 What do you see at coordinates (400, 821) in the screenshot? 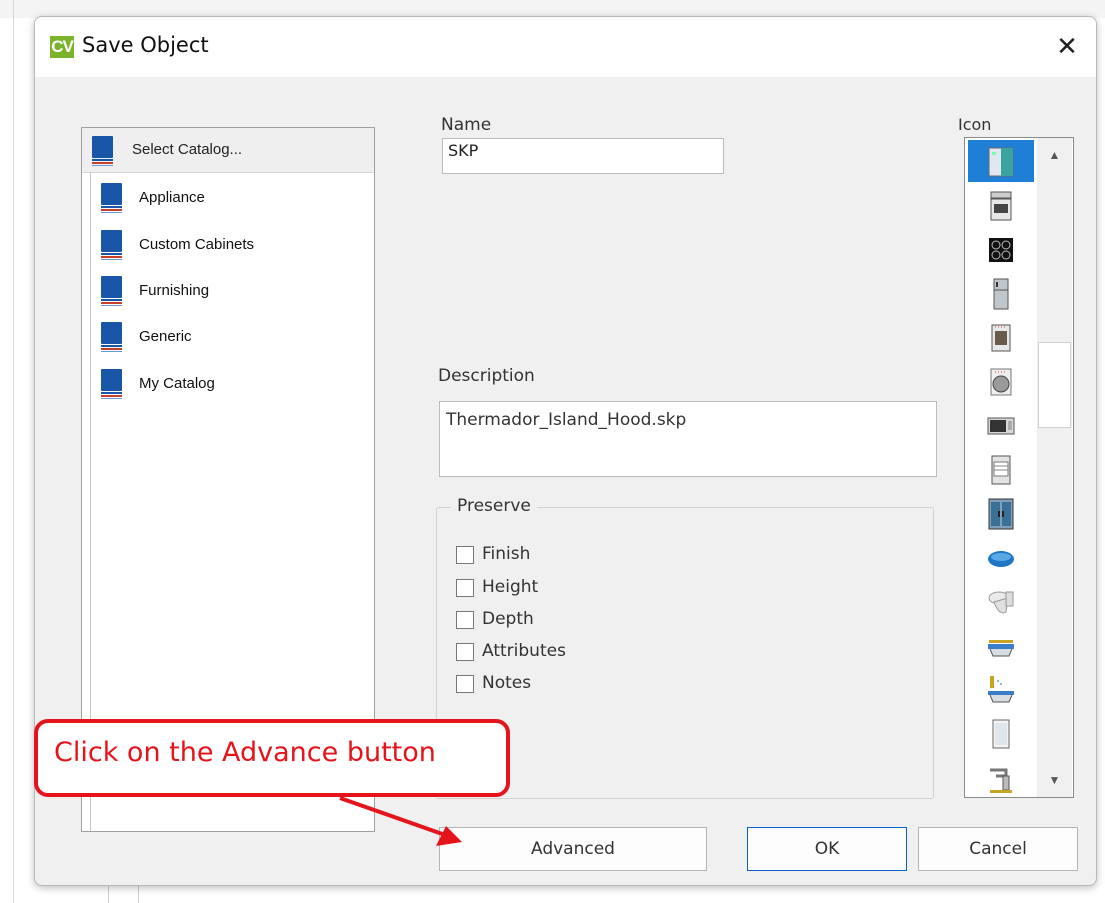
I see `annotation-arrow-icon` at bounding box center [400, 821].